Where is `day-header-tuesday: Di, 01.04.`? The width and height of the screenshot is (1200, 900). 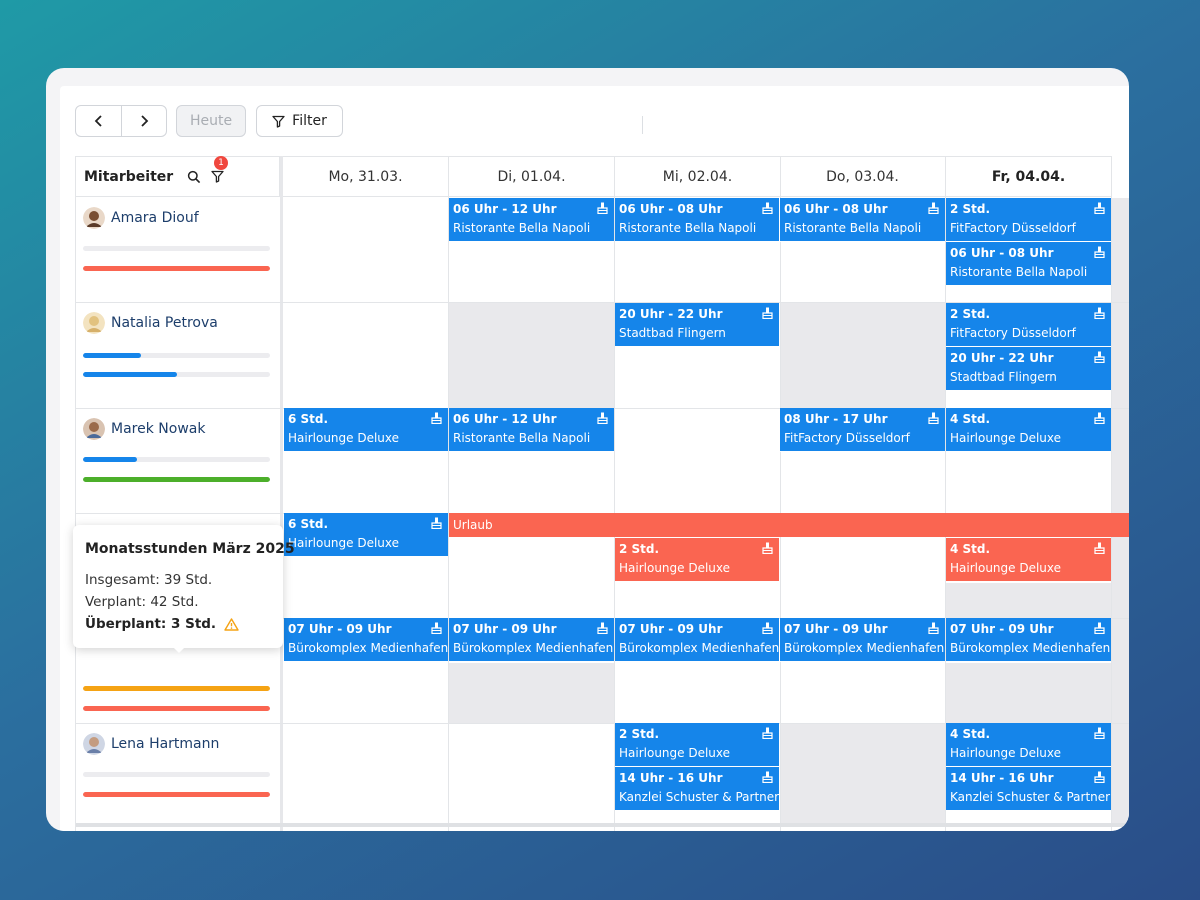 day-header-tuesday: Di, 01.04. is located at coordinates (531, 176).